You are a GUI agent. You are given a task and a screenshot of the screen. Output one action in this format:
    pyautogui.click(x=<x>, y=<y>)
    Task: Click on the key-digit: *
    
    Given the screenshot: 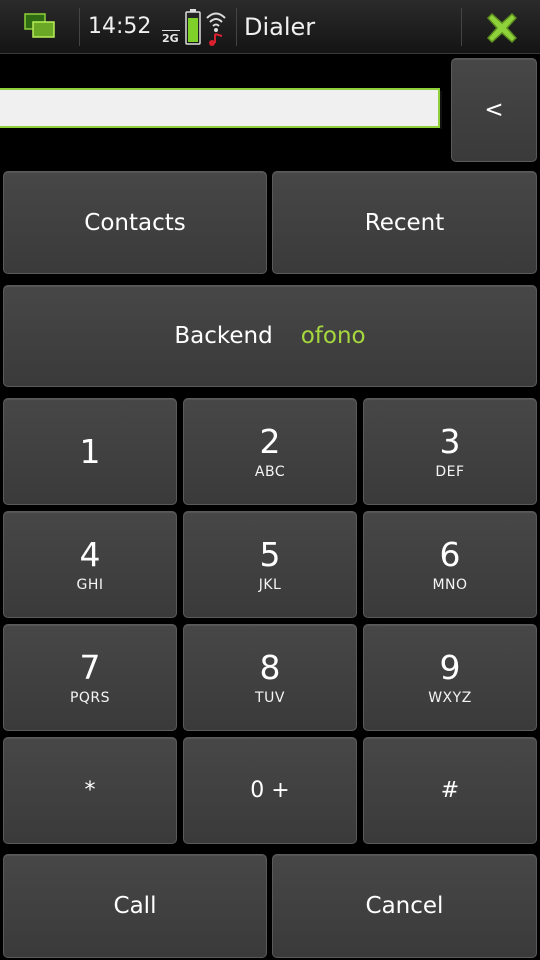 What is the action you would take?
    pyautogui.click(x=90, y=790)
    